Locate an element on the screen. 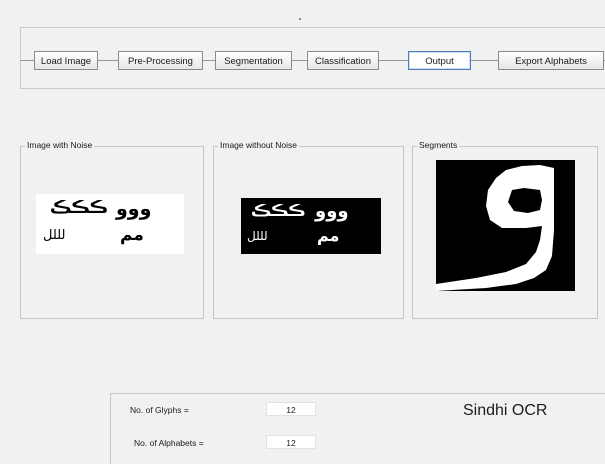 The image size is (605, 464). noisy-glyph-image: ڪڪڪ ووو لللل مم is located at coordinates (110, 224).